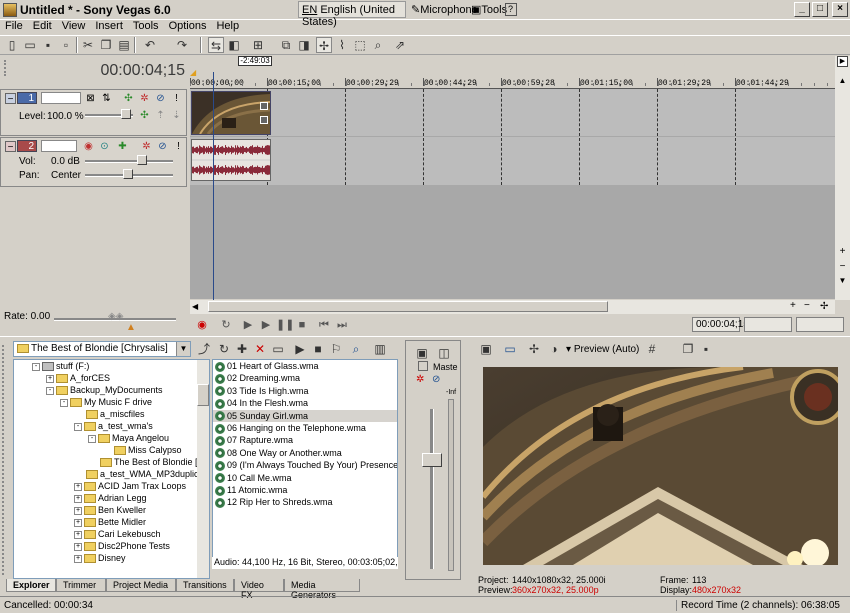 This screenshot has width=850, height=613. Describe the element at coordinates (512, 161) in the screenshot. I see `audio-track-lane` at that location.